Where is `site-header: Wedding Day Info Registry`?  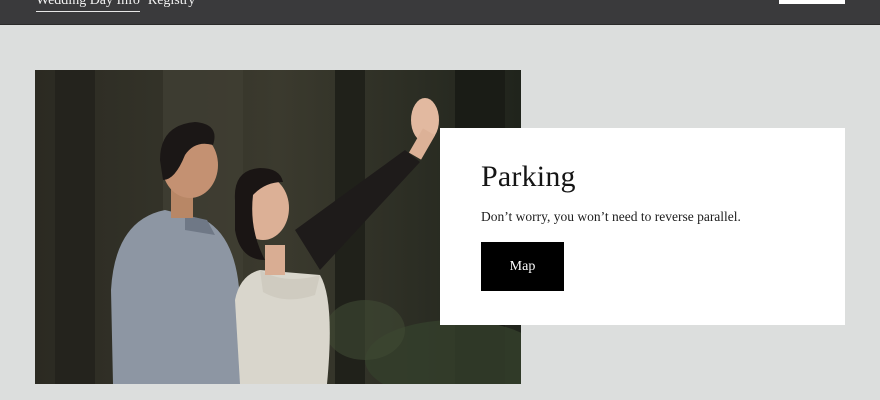
site-header: Wedding Day Info Registry is located at coordinates (440, 12).